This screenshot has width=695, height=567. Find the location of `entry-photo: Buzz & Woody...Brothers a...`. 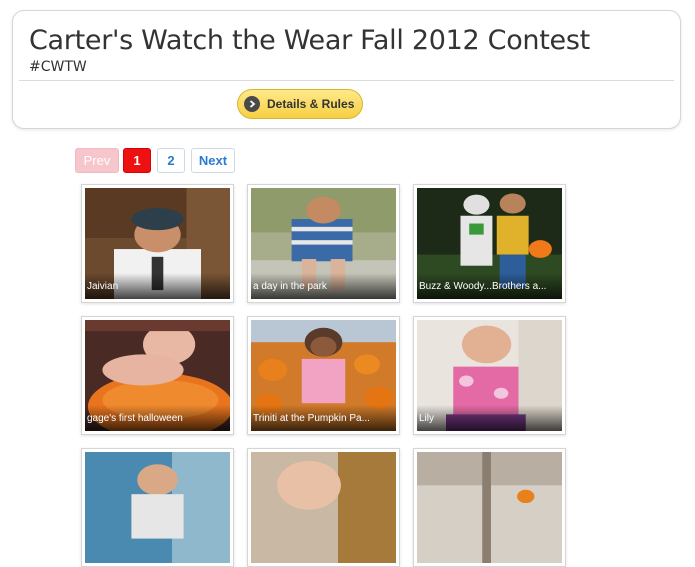

entry-photo: Buzz & Woody...Brothers a... is located at coordinates (489, 243).